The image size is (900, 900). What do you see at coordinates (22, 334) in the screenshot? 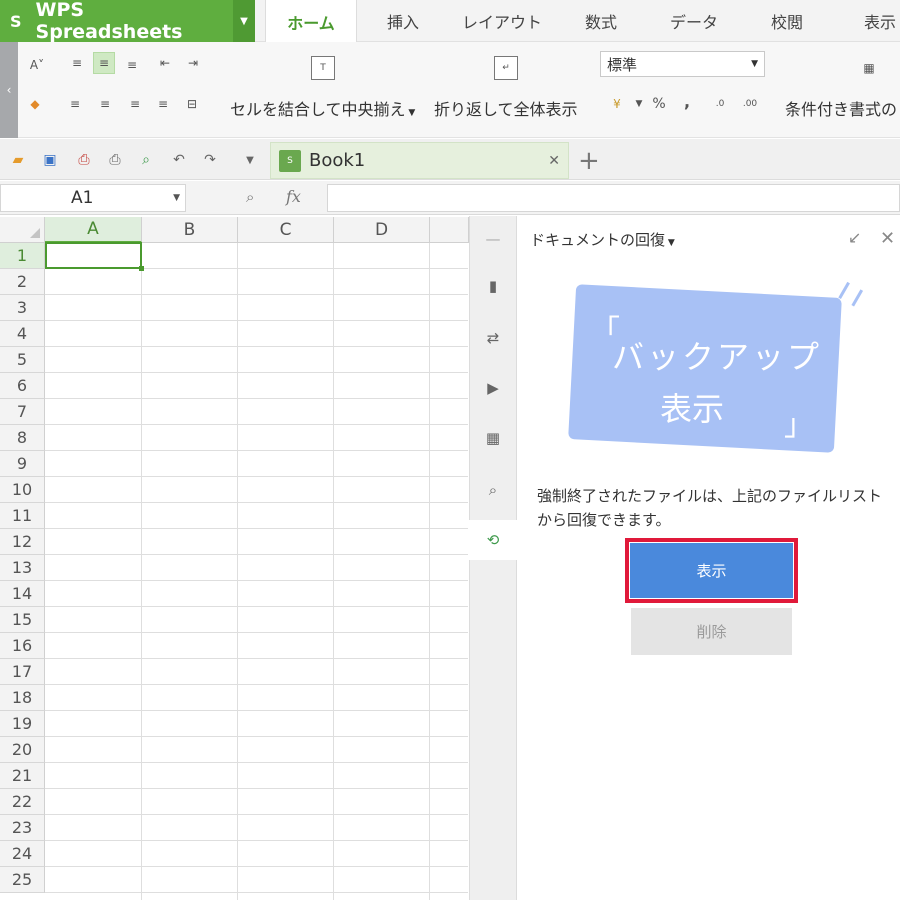
I see `row-header: 4` at bounding box center [22, 334].